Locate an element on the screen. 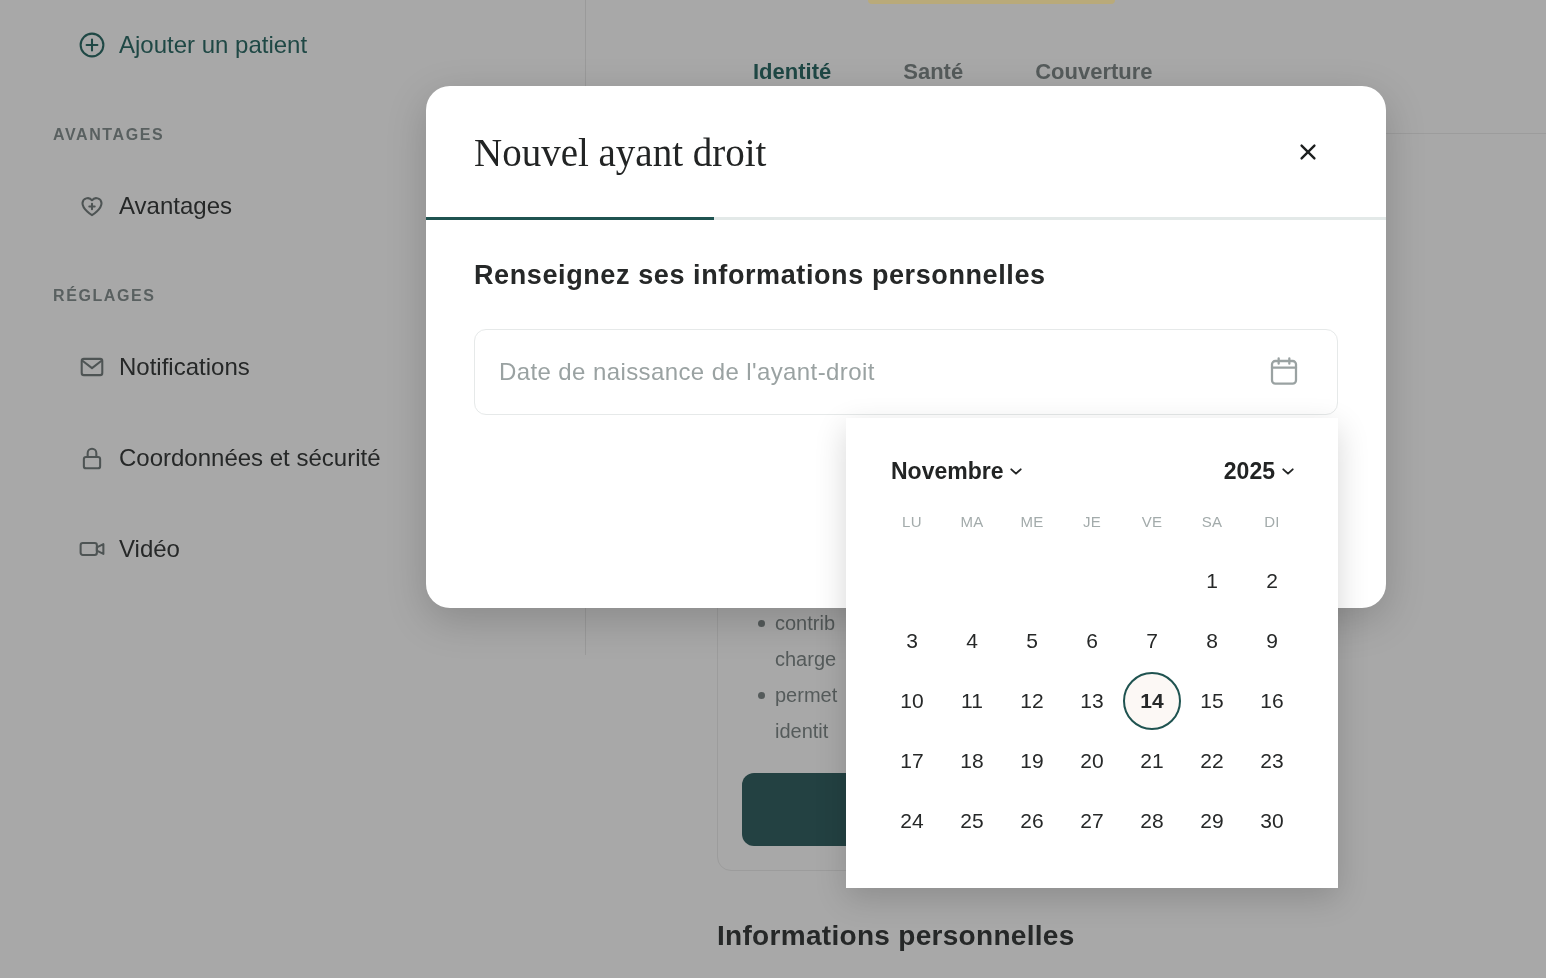 Image resolution: width=1546 pixels, height=978 pixels. calendar-day: 2 is located at coordinates (1272, 581).